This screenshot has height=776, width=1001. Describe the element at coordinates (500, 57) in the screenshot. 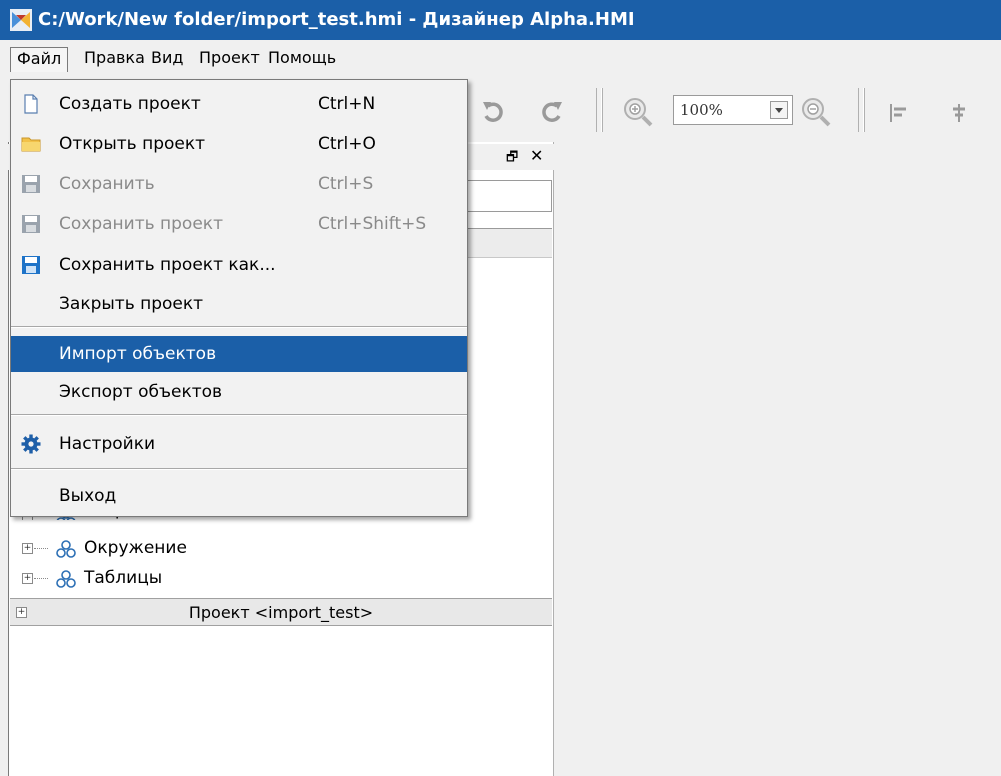

I see `menu-bar: Файл Правка Вид Проект Помощь` at that location.